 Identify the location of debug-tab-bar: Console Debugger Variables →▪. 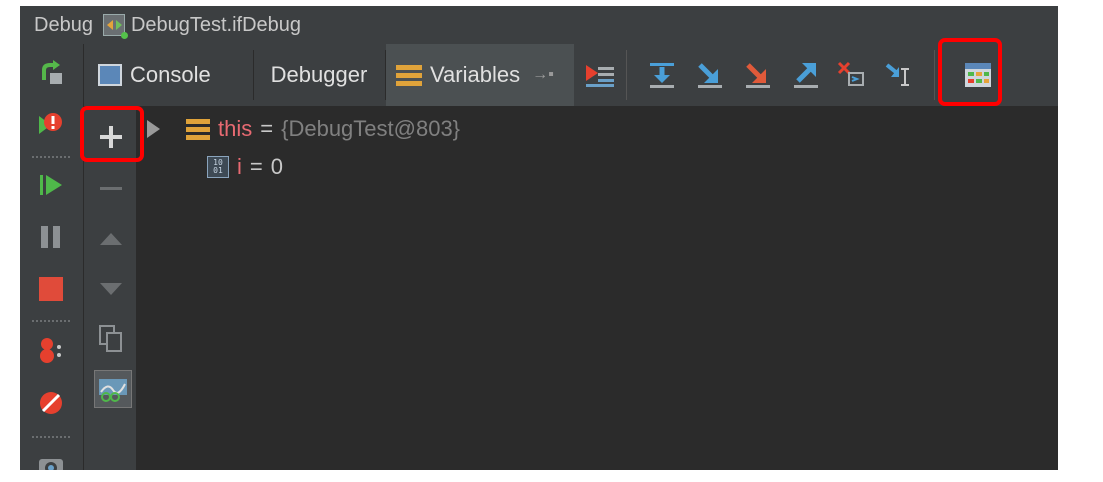
(571, 75).